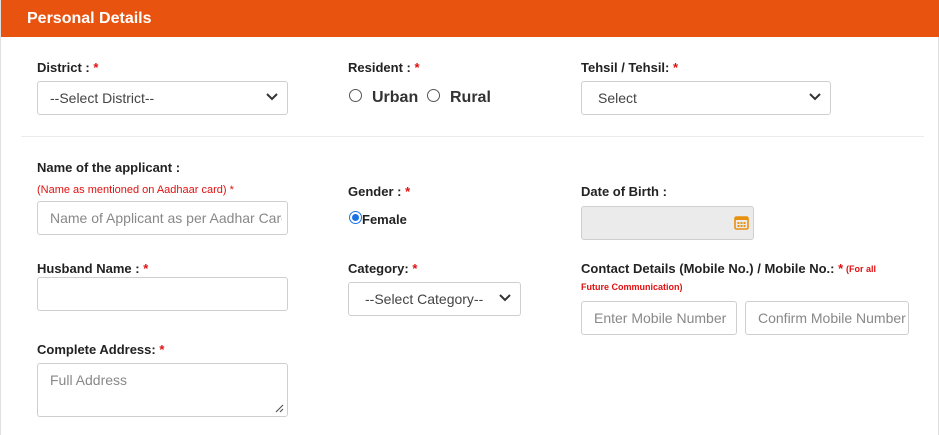 This screenshot has height=435, width=939. Describe the element at coordinates (659, 318) in the screenshot. I see `mobile-number-input: Enter Mobile Number` at that location.